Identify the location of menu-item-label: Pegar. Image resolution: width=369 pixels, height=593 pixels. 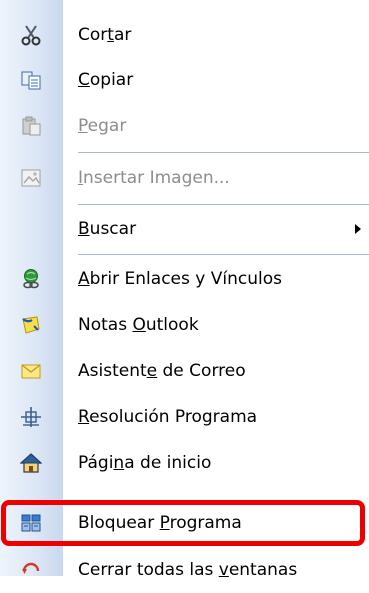
(102, 126).